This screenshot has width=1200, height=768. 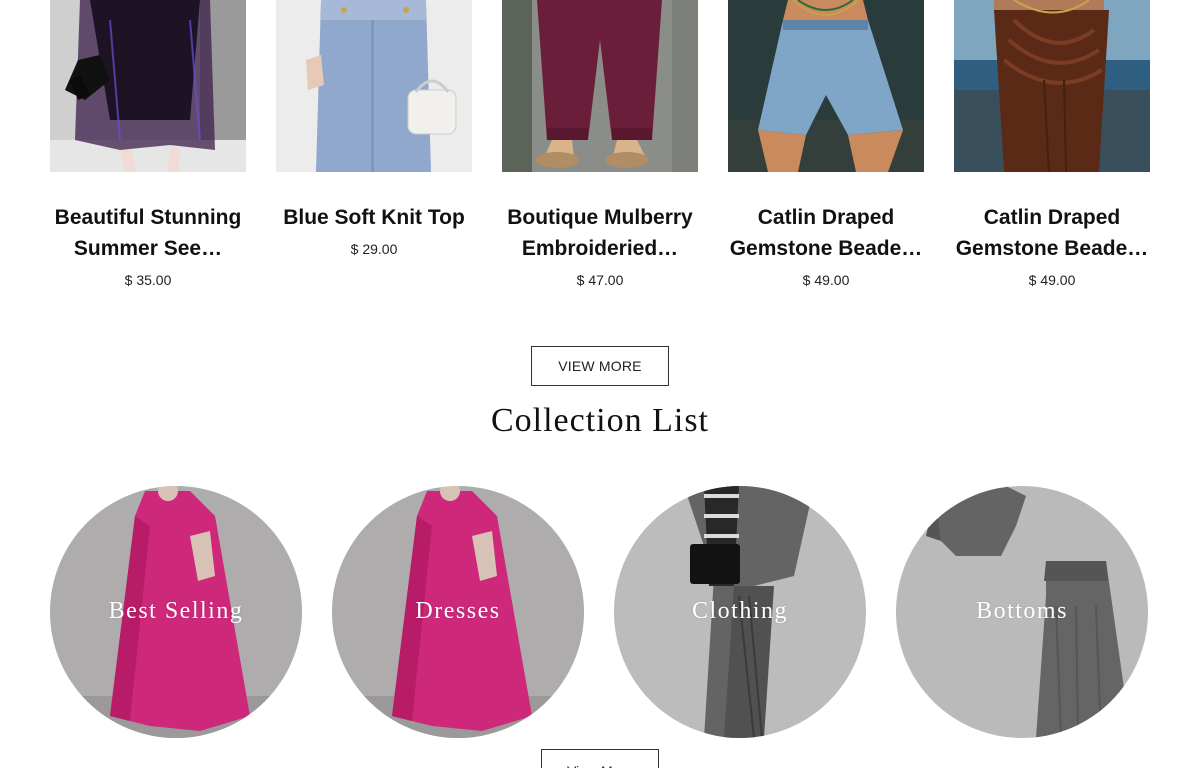 I want to click on product-title: Blue Soft Knit Top, so click(x=374, y=217).